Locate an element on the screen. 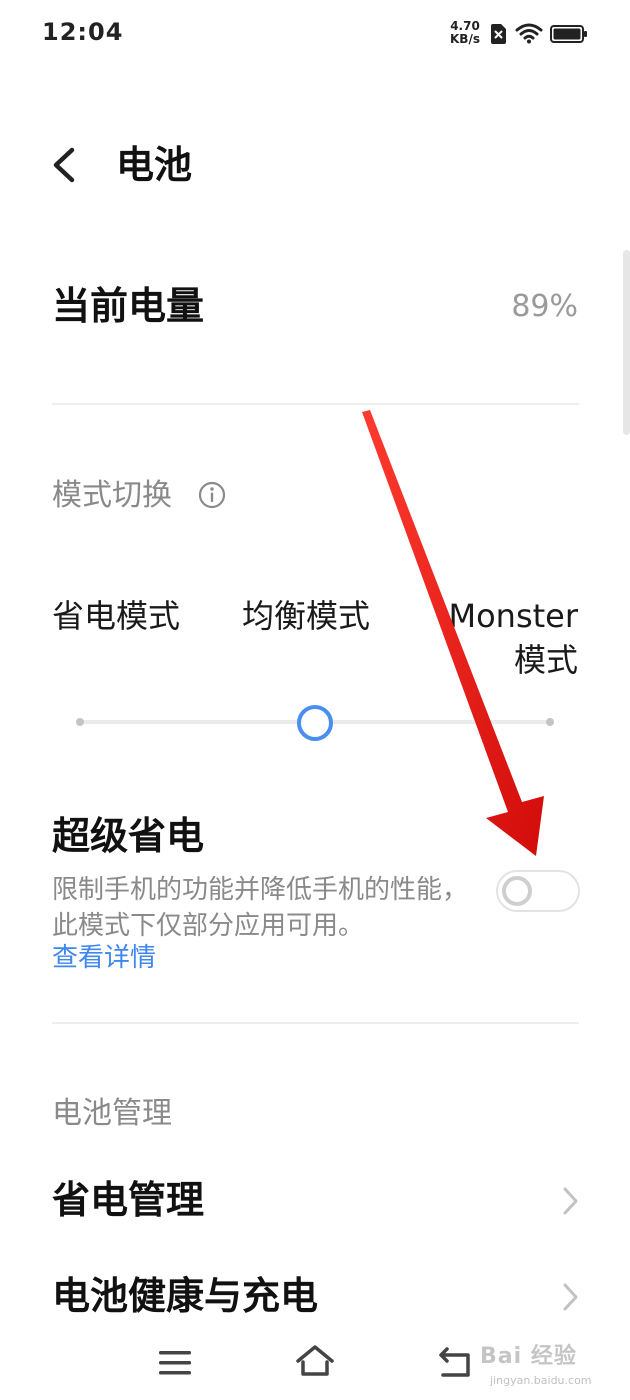 This screenshot has height=1400, width=630. battery-icon is located at coordinates (568, 34).